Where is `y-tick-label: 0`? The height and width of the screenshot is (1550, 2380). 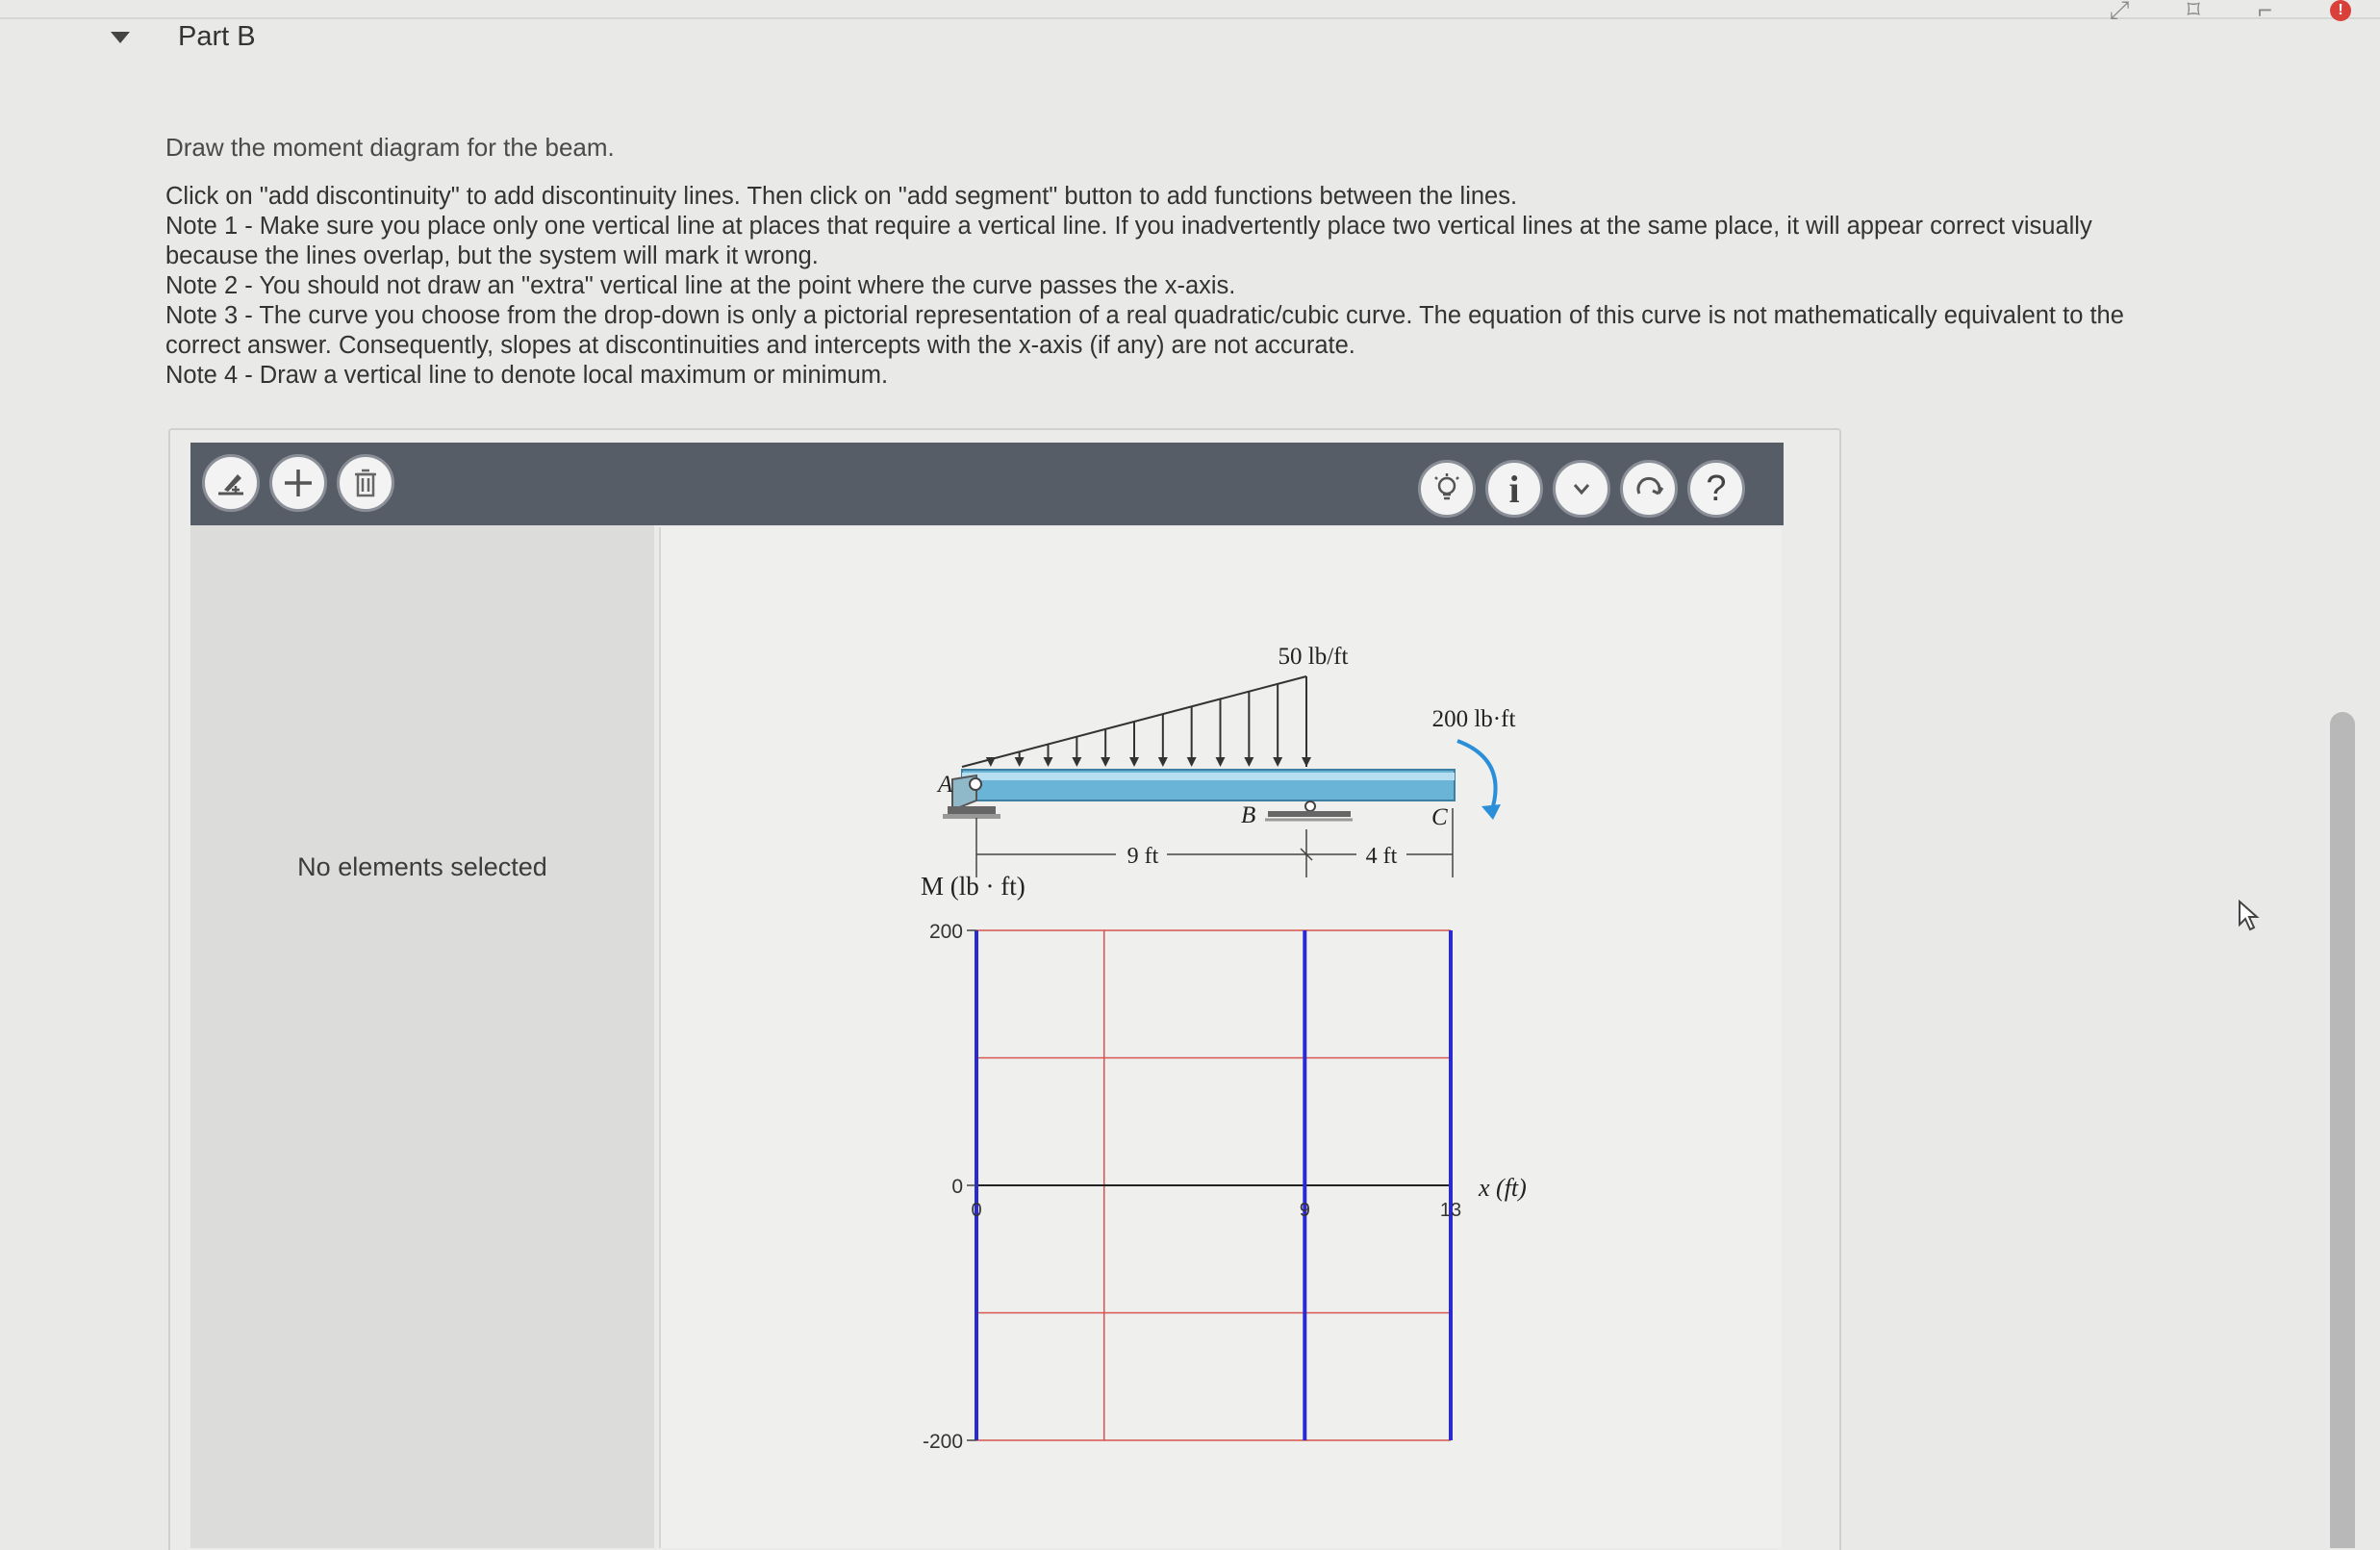 y-tick-label: 0 is located at coordinates (957, 1187).